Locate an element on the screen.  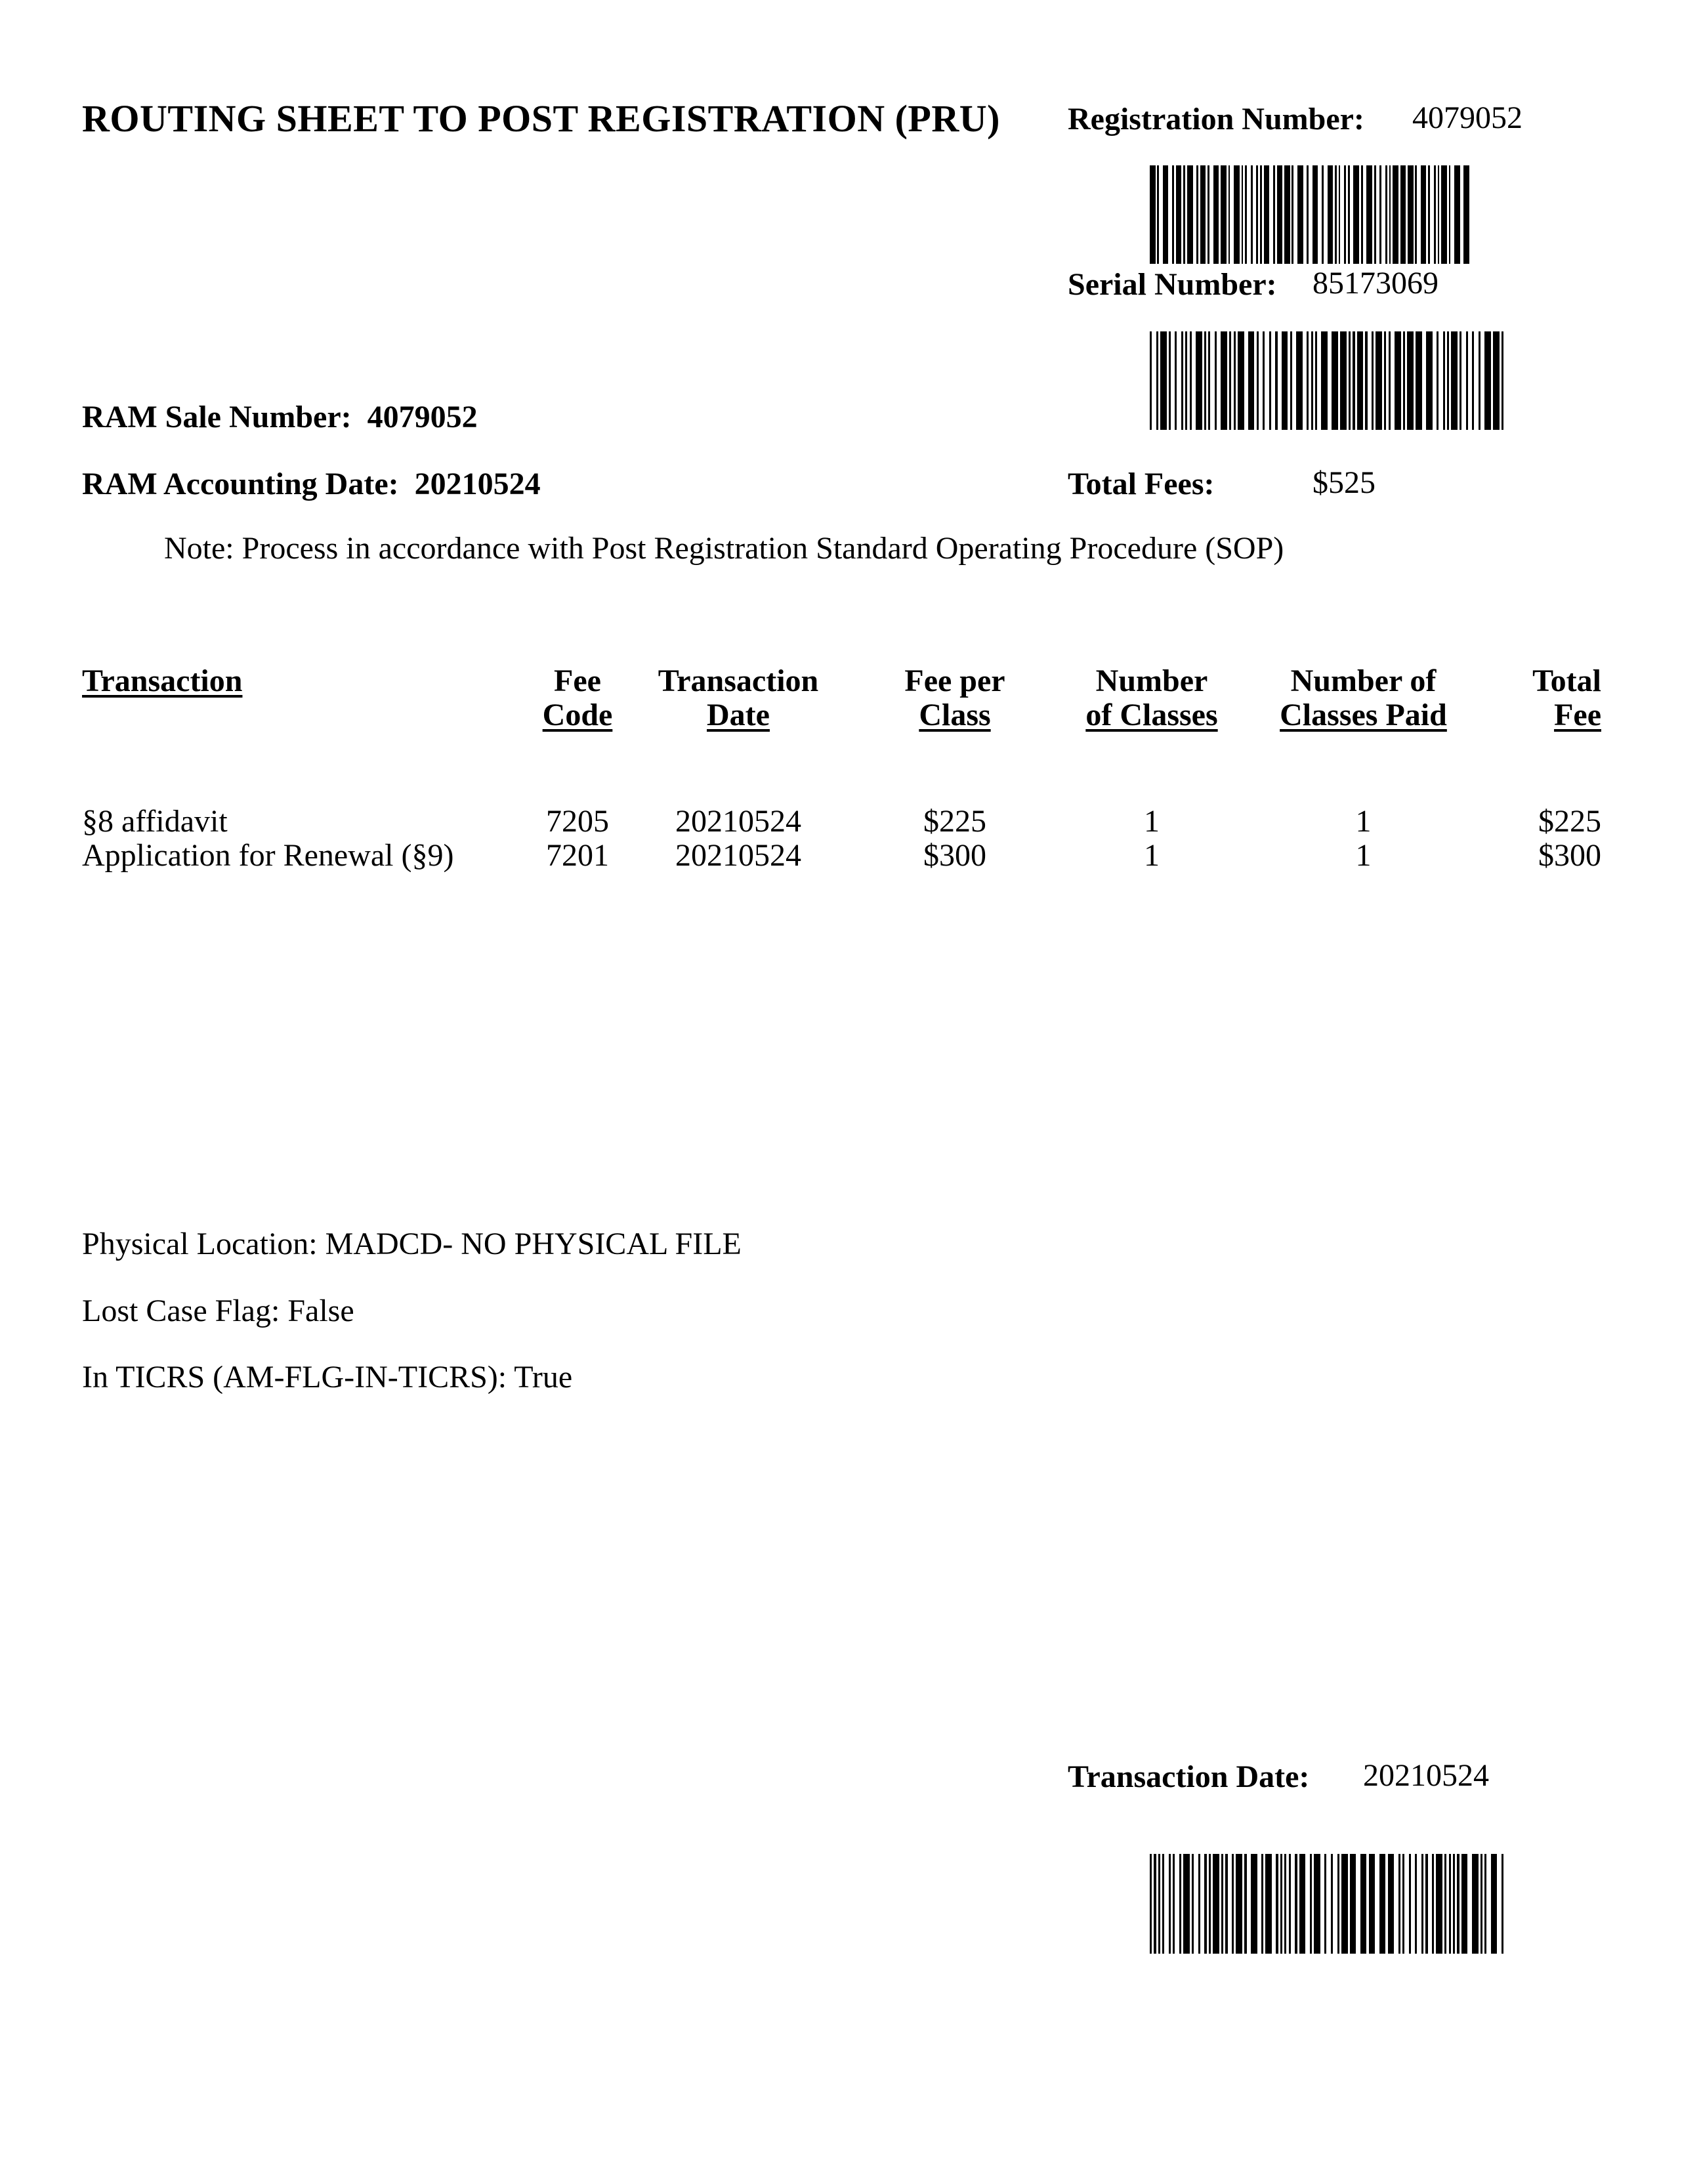
registration-number-label: Registration Number: is located at coordinates (1216, 119).